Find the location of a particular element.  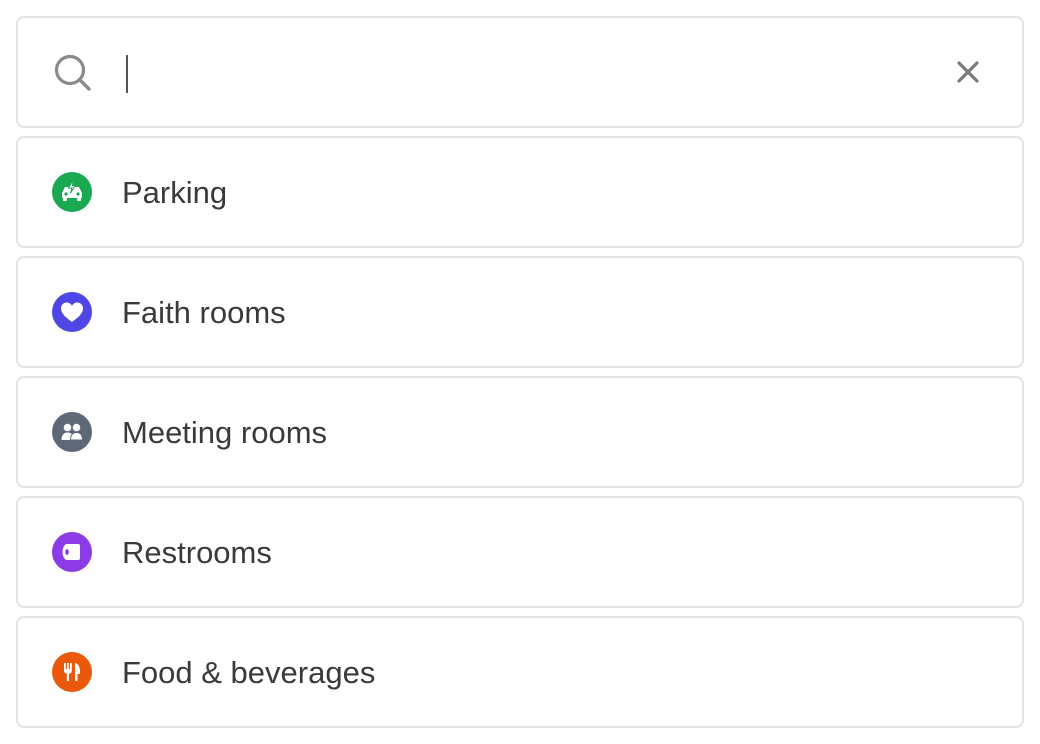

people-icon is located at coordinates (72, 432).